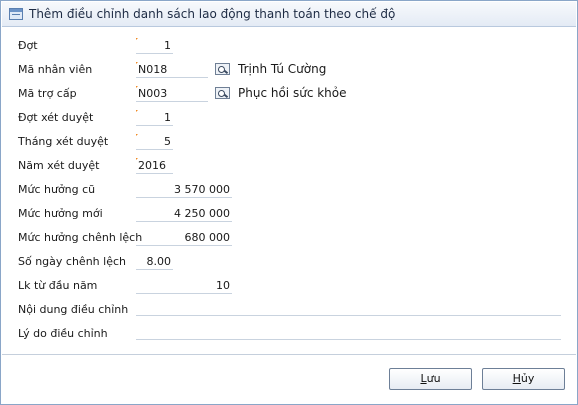 This screenshot has width=578, height=405. What do you see at coordinates (222, 69) in the screenshot?
I see `ma-nhan-vien-lookup-icon` at bounding box center [222, 69].